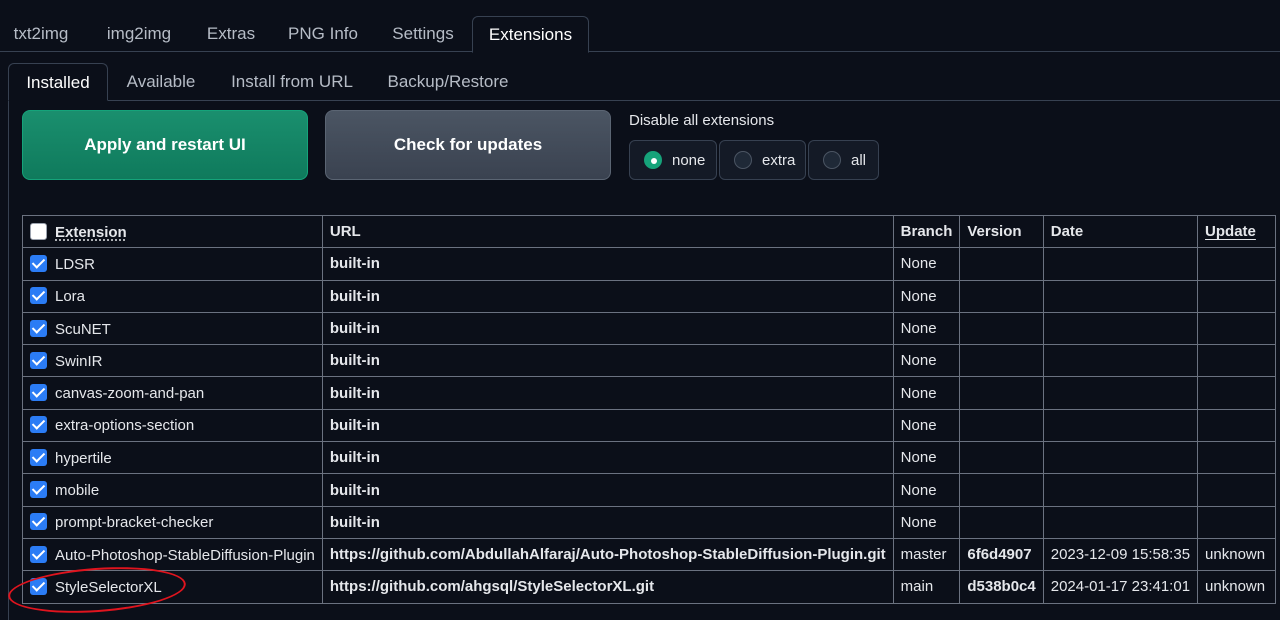 The width and height of the screenshot is (1280, 620). I want to click on extension-name: extra-options-section, so click(125, 426).